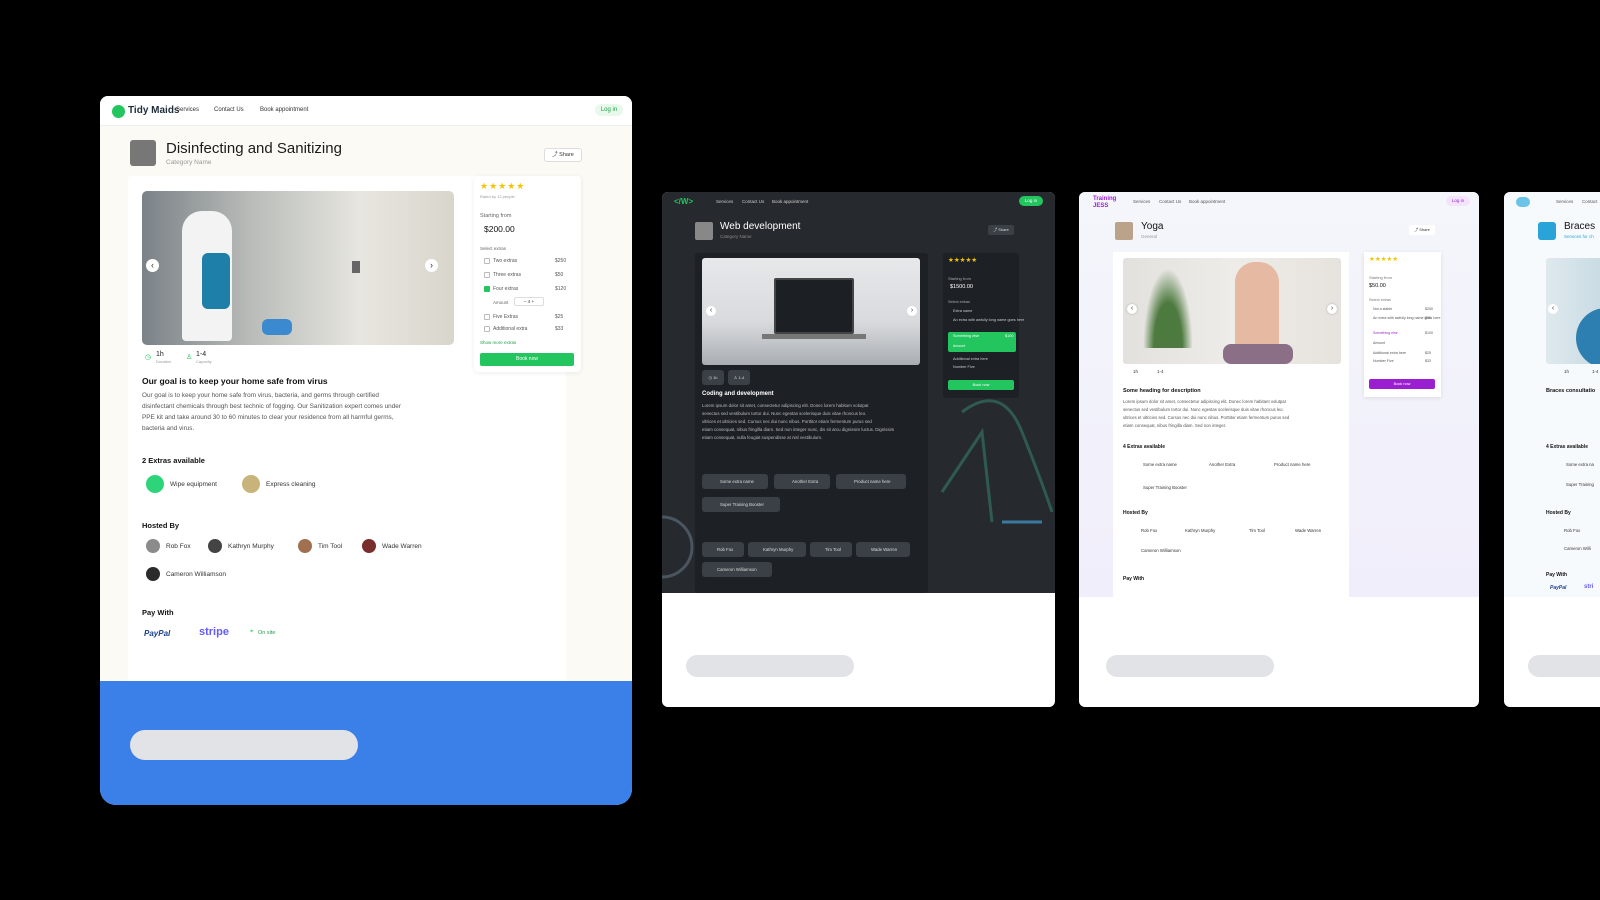 Image resolution: width=1600 pixels, height=900 pixels. What do you see at coordinates (737, 569) in the screenshot?
I see `host-chip: Cameron Williamson` at bounding box center [737, 569].